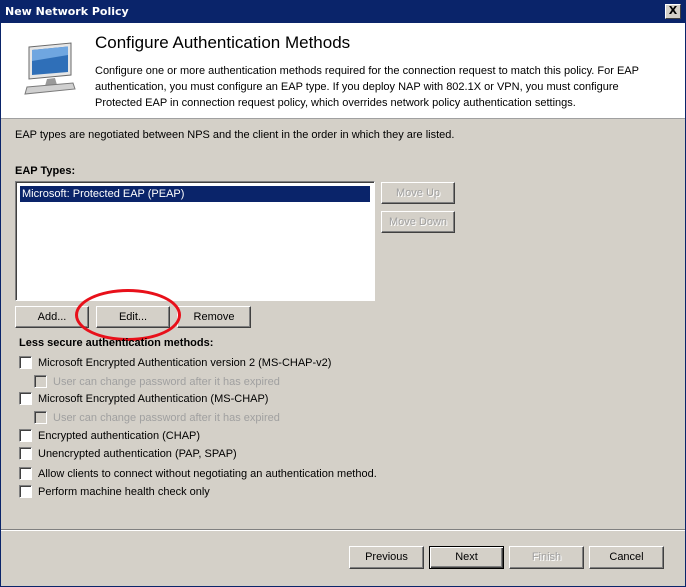  What do you see at coordinates (116, 343) in the screenshot?
I see `less-secure-label: Less secure authentication methods:` at bounding box center [116, 343].